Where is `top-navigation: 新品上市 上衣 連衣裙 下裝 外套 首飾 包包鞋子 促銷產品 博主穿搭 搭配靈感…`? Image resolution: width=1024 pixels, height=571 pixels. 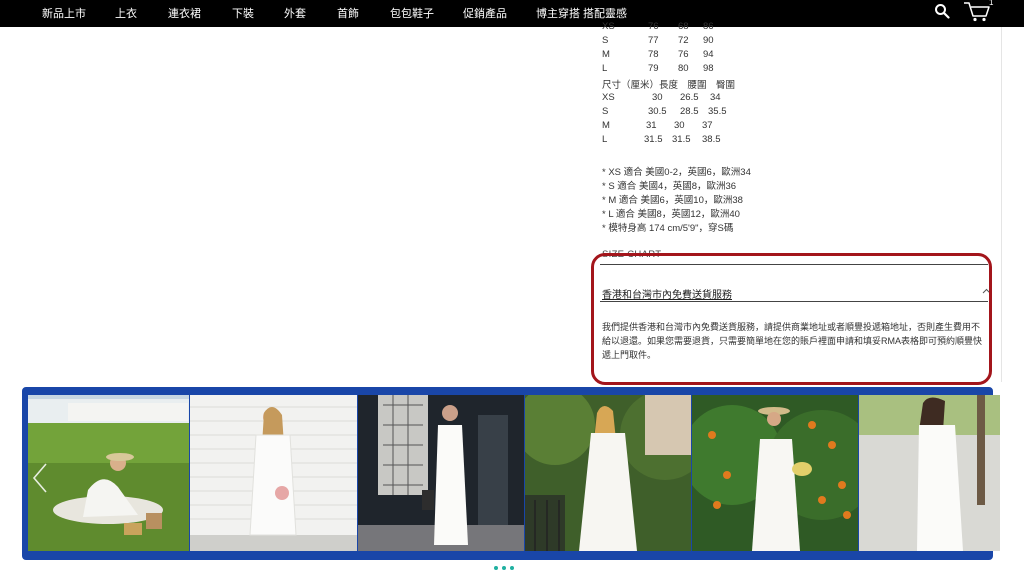 top-navigation: 新品上市 上衣 連衣裙 下裝 外套 首飾 包包鞋子 促銷產品 博主穿搭 搭配靈感… is located at coordinates (512, 13).